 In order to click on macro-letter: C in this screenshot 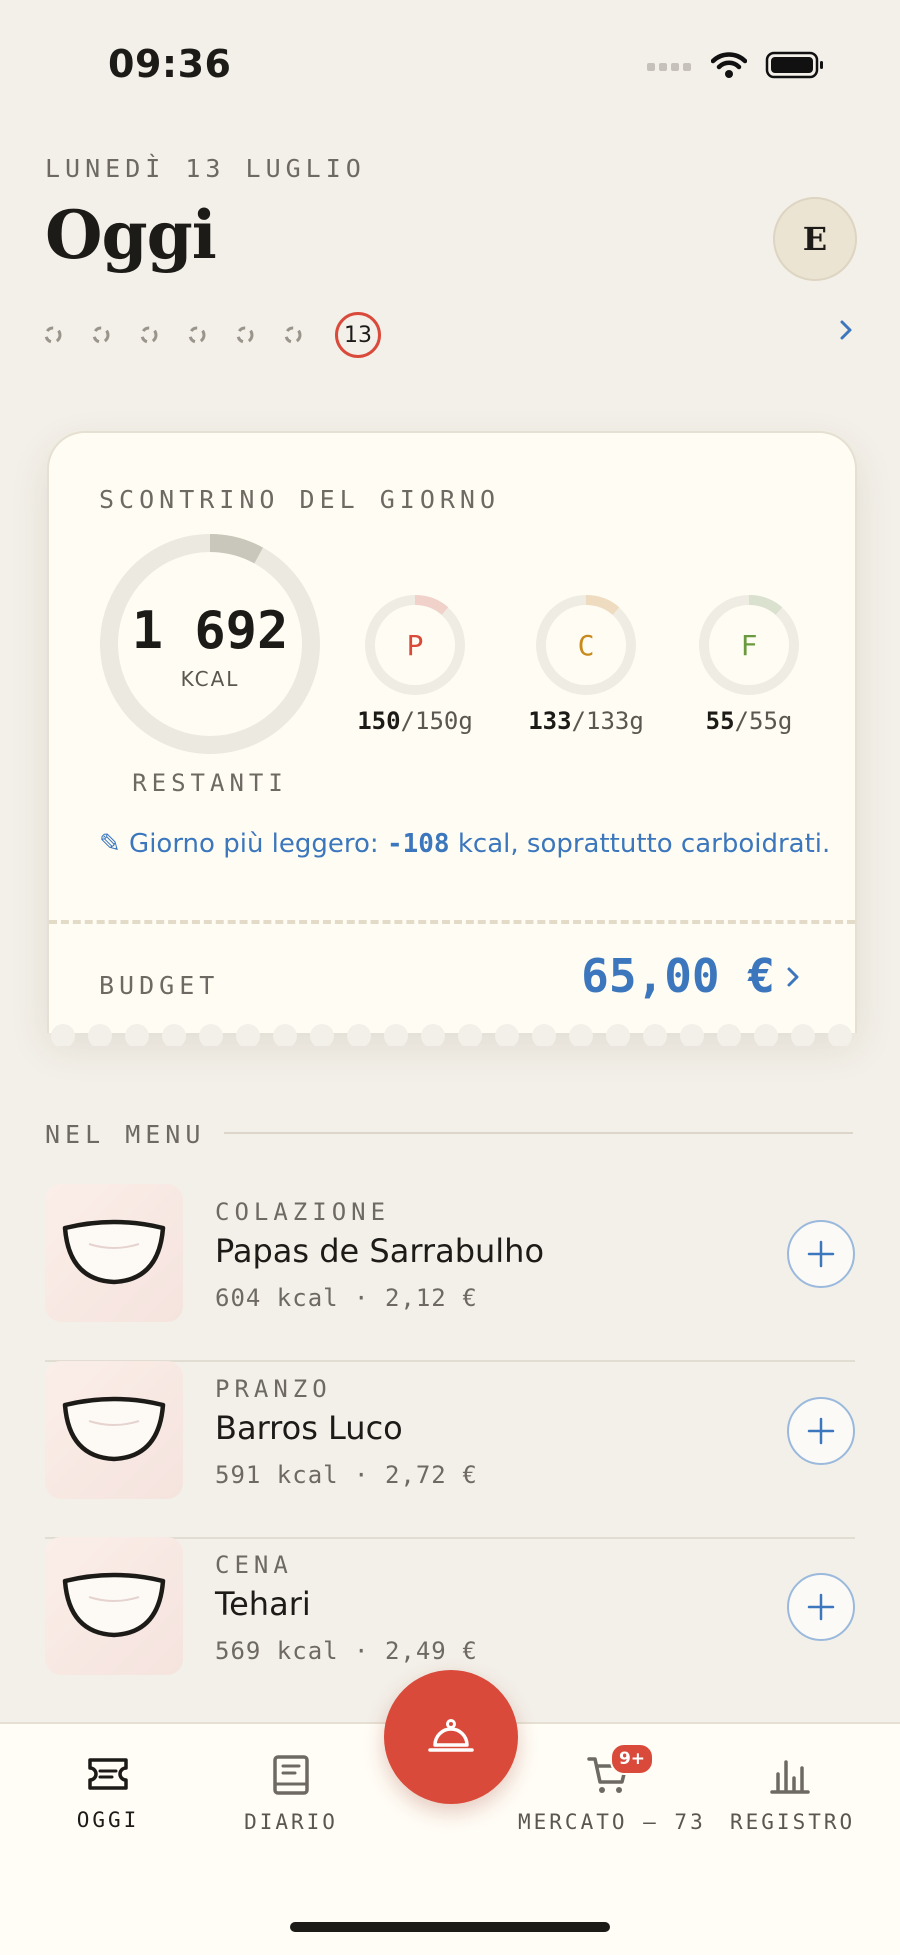, I will do `click(586, 645)`.